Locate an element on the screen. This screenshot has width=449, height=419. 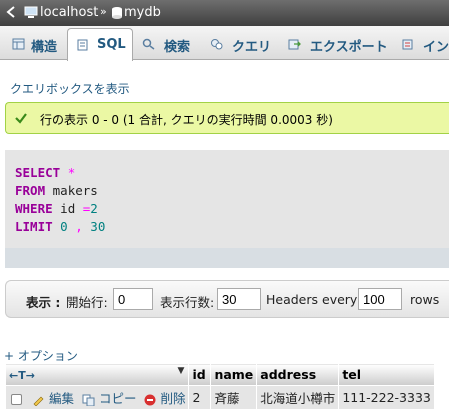
sql-operator: * is located at coordinates (71, 172).